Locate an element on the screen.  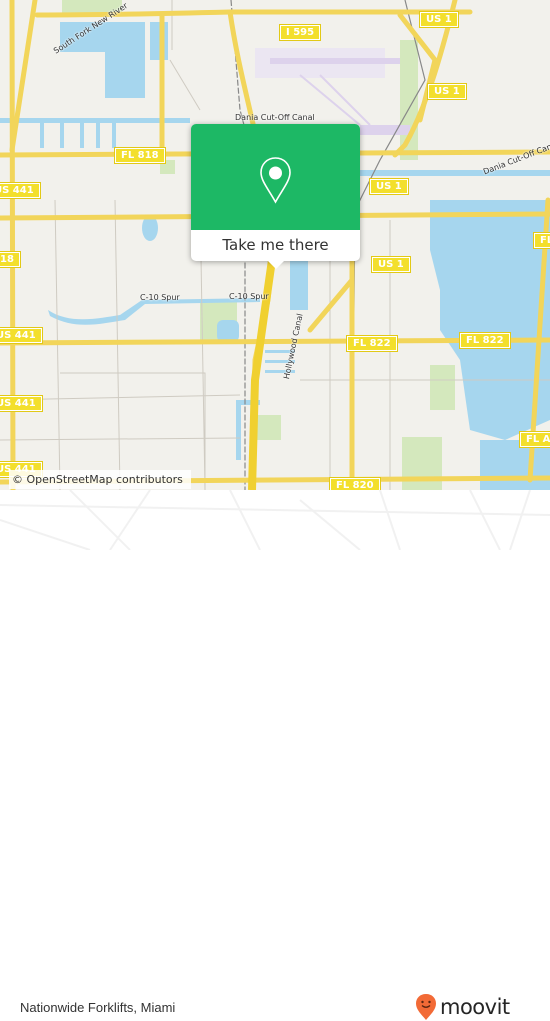
place-name: Nationwide Forklifts, Miami is located at coordinates (98, 1007).